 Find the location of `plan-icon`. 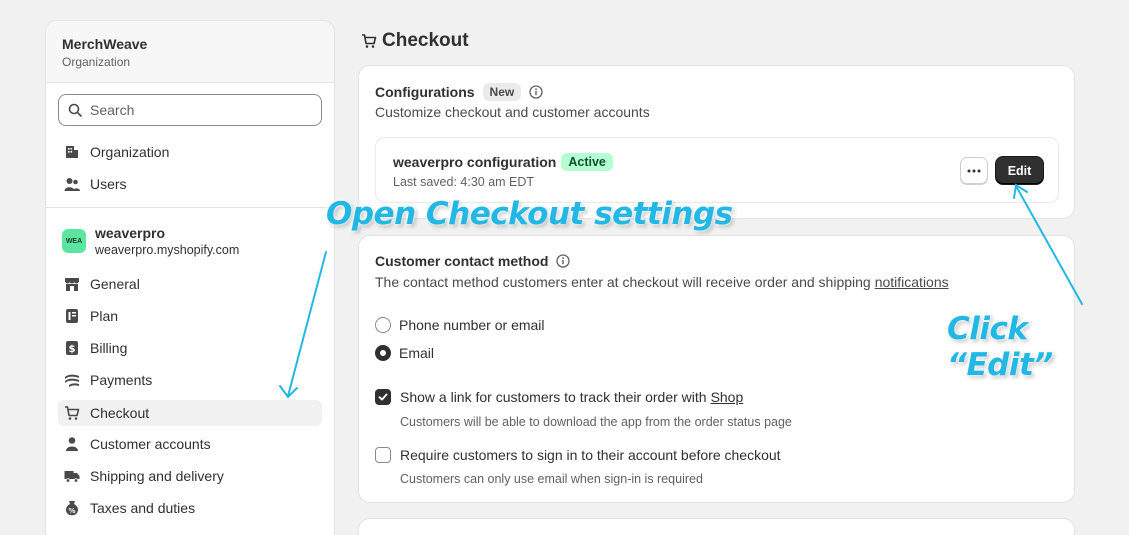

plan-icon is located at coordinates (72, 316).